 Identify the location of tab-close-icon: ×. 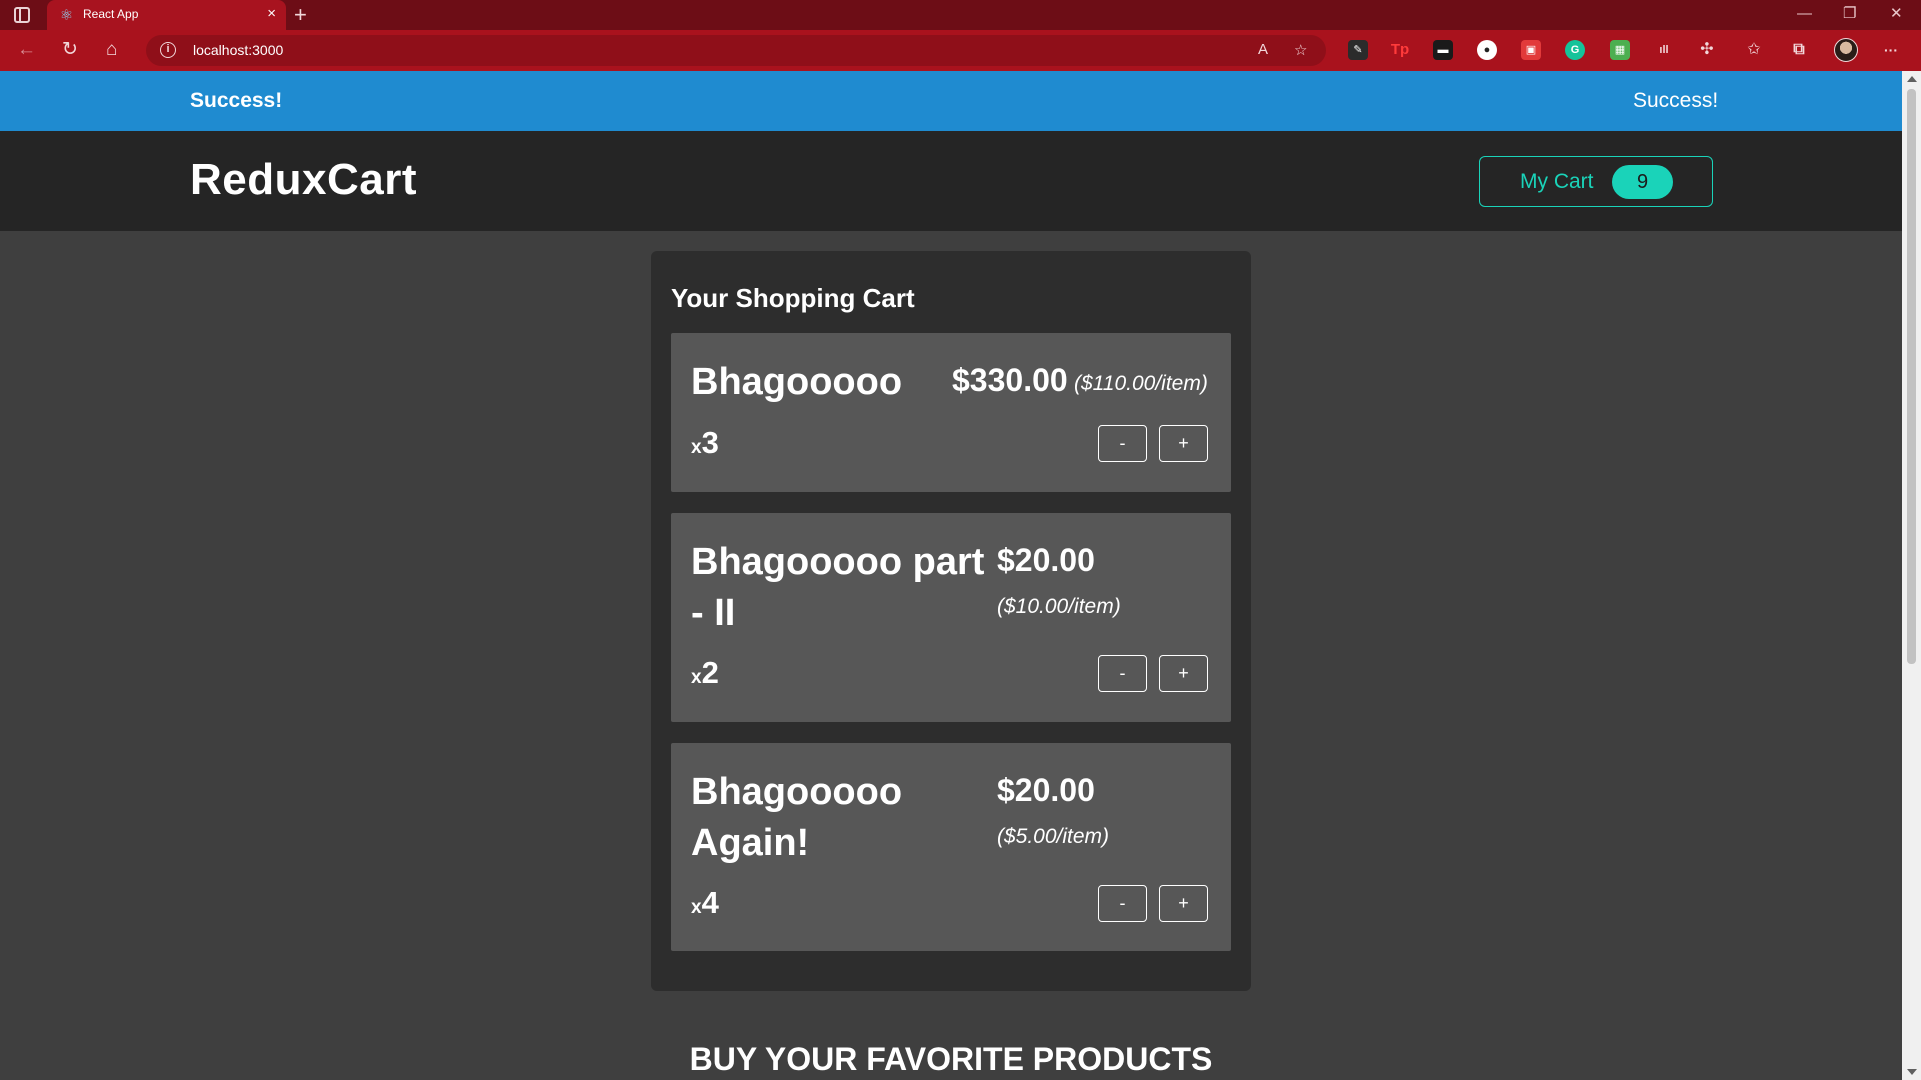
(271, 14).